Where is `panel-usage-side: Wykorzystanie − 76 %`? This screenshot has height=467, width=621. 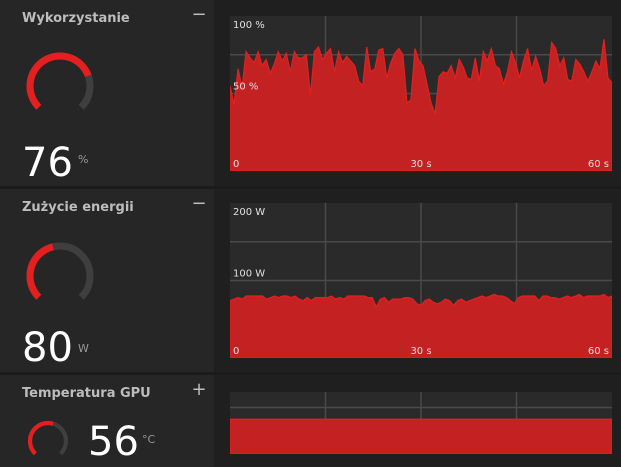 panel-usage-side: Wykorzystanie − 76 % is located at coordinates (107, 93).